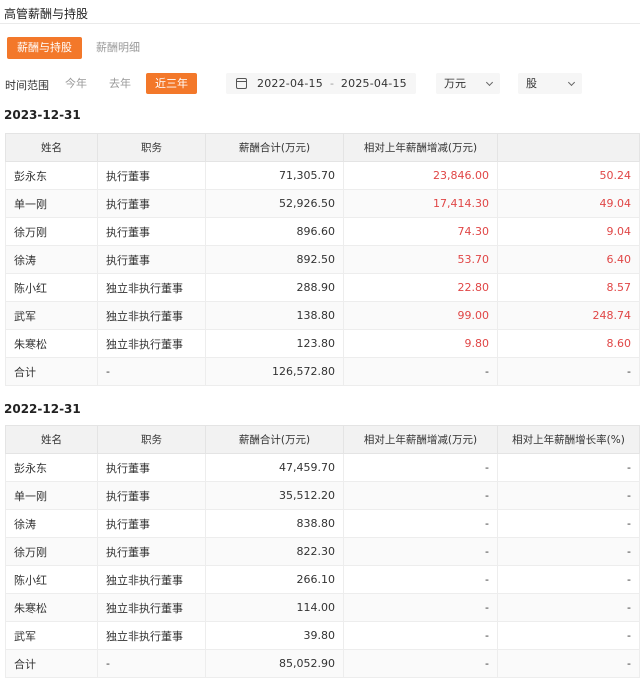 The height and width of the screenshot is (684, 640). I want to click on tab-compensation-holdings: 薪酬与持股, so click(44, 48).